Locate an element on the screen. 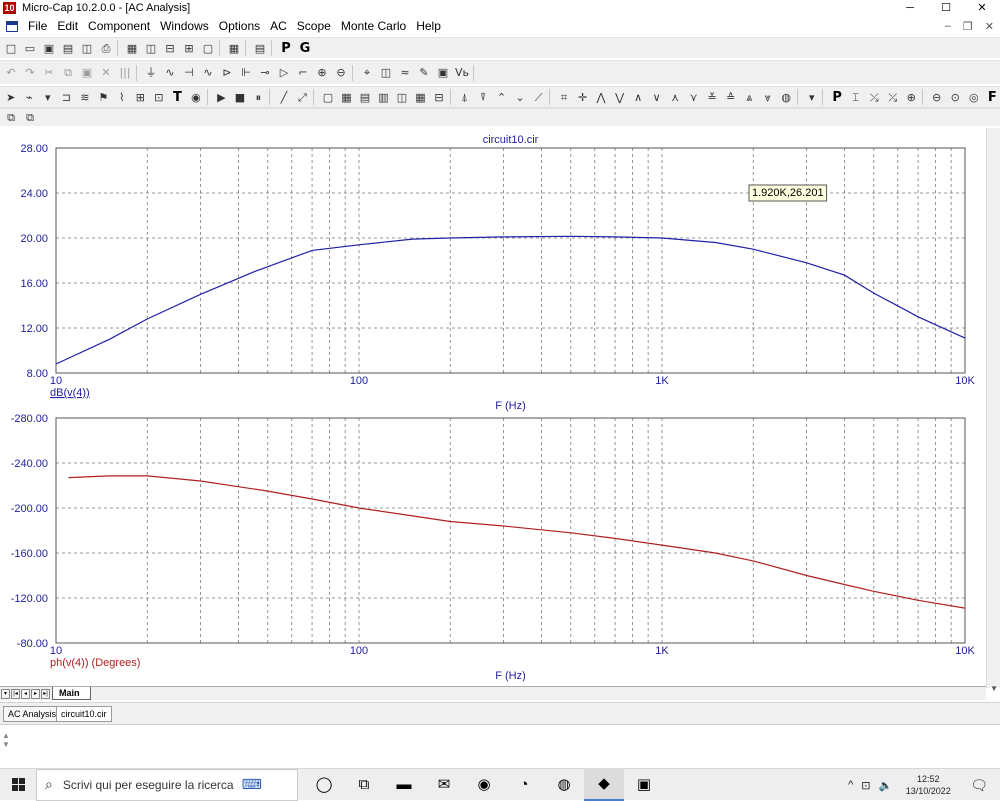 This screenshot has height=801, width=1000. properties-icon: ▤ is located at coordinates (260, 48).